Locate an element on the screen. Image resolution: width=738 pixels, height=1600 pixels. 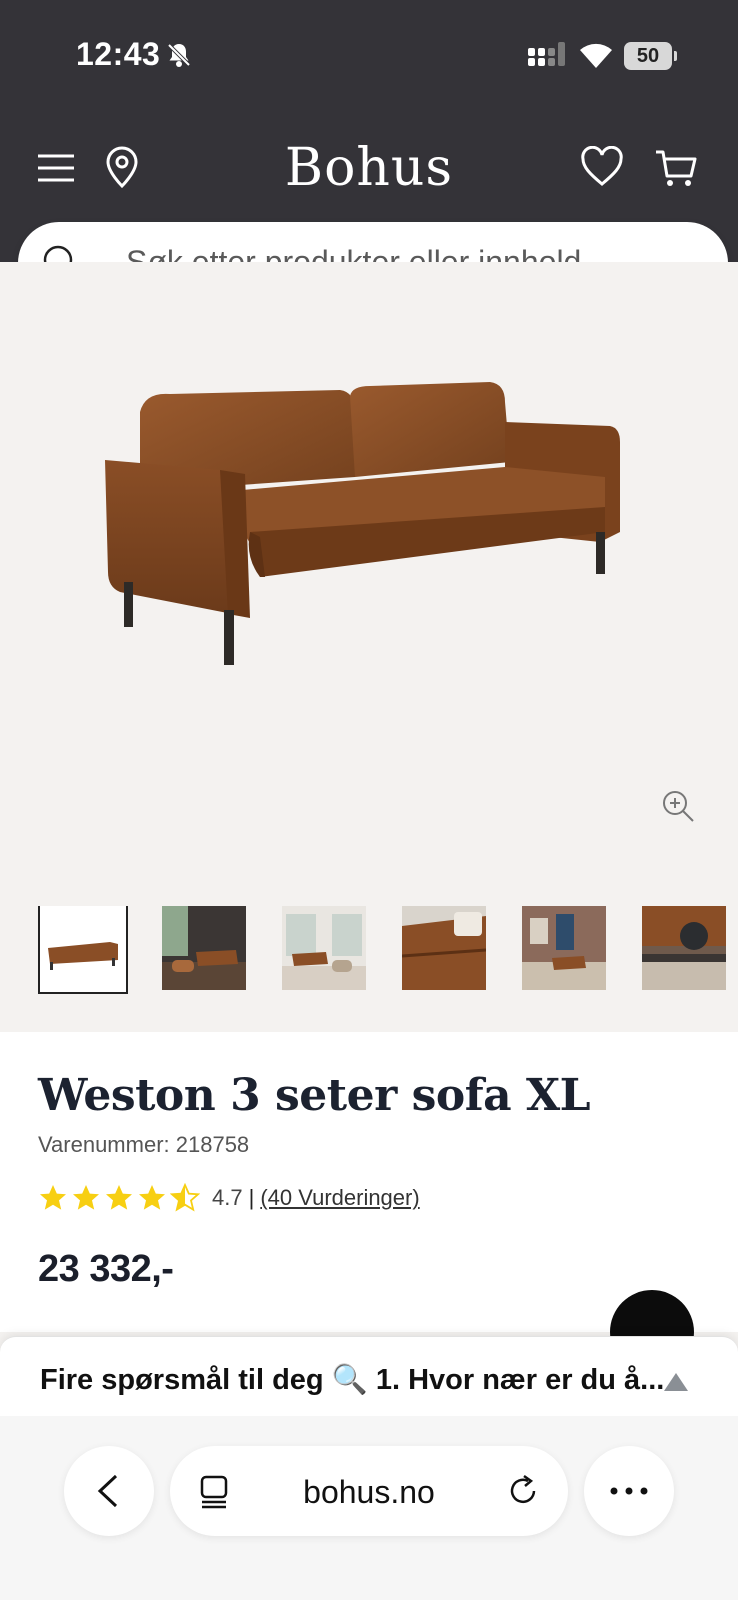
product-rating: 4.7 | (40 Vurderinger) is located at coordinates (229, 1198).